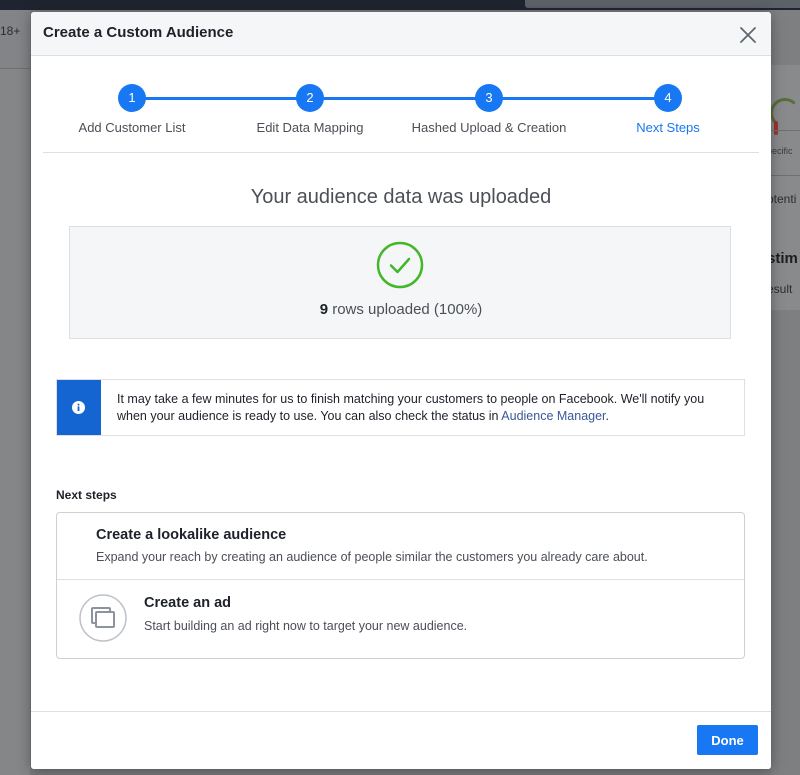  I want to click on done-button: Done, so click(727, 740).